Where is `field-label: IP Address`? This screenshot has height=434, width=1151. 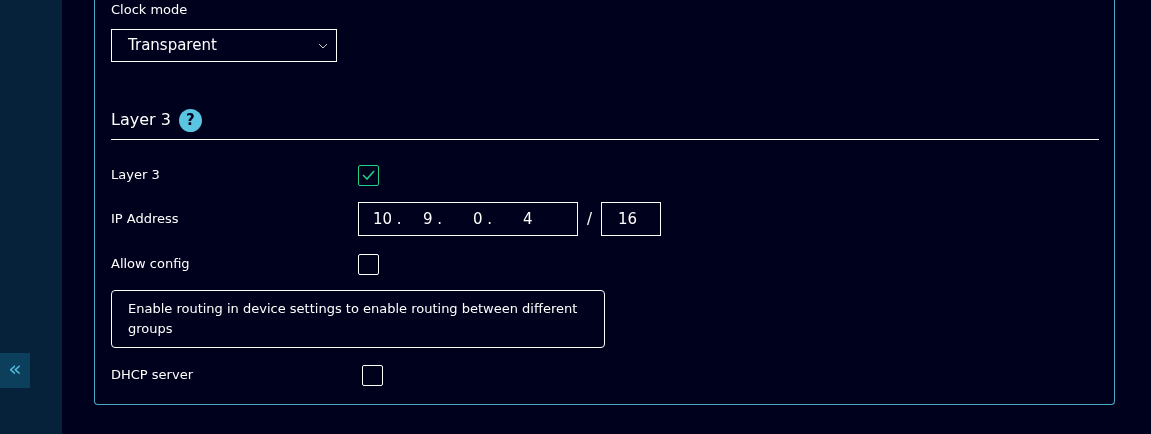 field-label: IP Address is located at coordinates (145, 219).